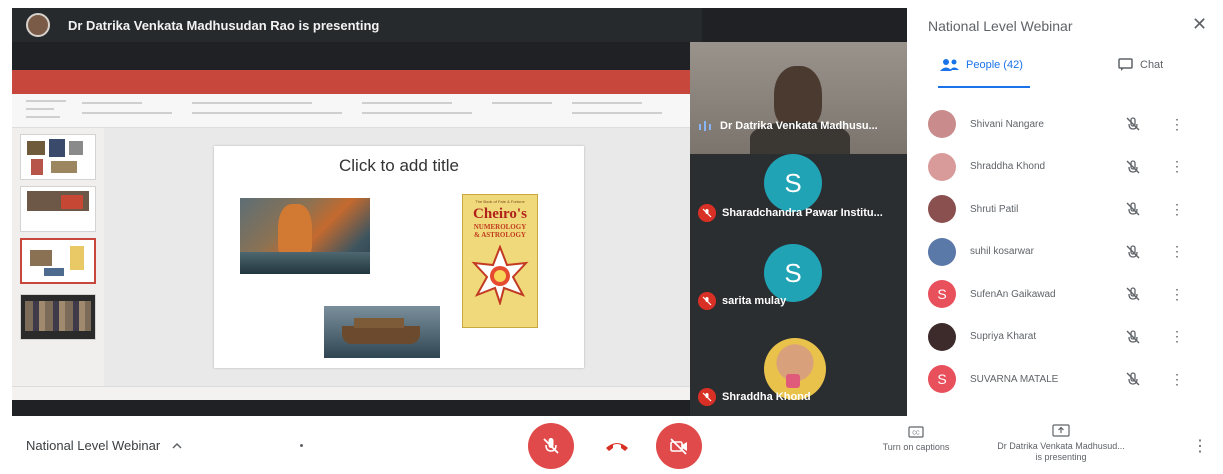 This screenshot has width=1223, height=474. I want to click on participant-row: S SUVARNA MATALE ⋮, so click(1067, 379).